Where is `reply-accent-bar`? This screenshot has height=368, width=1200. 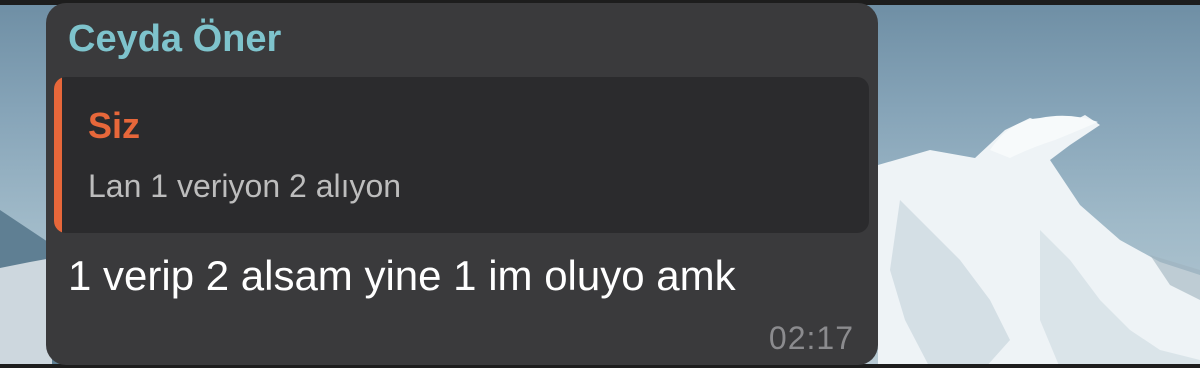 reply-accent-bar is located at coordinates (58, 155).